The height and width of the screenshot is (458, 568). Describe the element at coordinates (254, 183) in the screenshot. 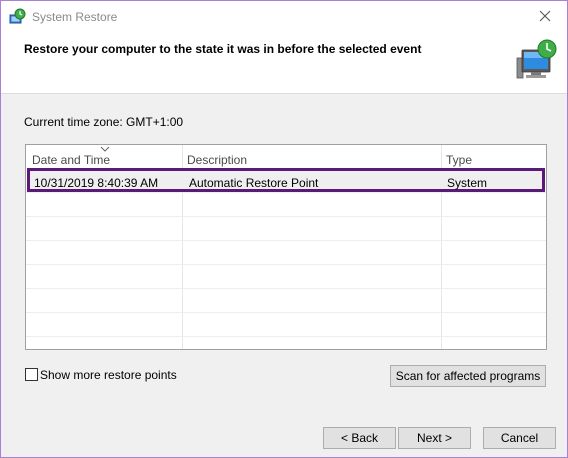

I see `row-description: Automatic Restore Point` at that location.